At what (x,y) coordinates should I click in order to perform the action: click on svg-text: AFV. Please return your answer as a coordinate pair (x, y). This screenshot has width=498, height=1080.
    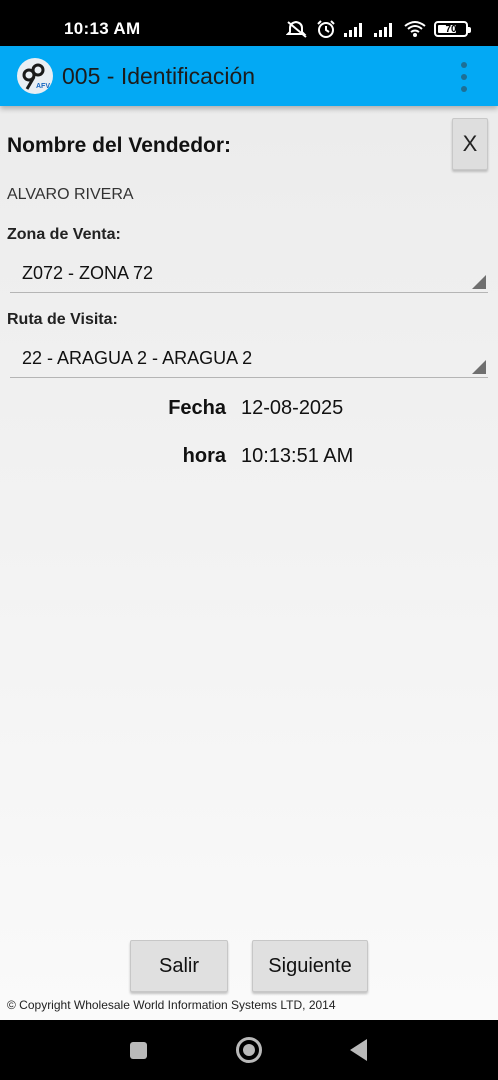
    Looking at the image, I should click on (43, 86).